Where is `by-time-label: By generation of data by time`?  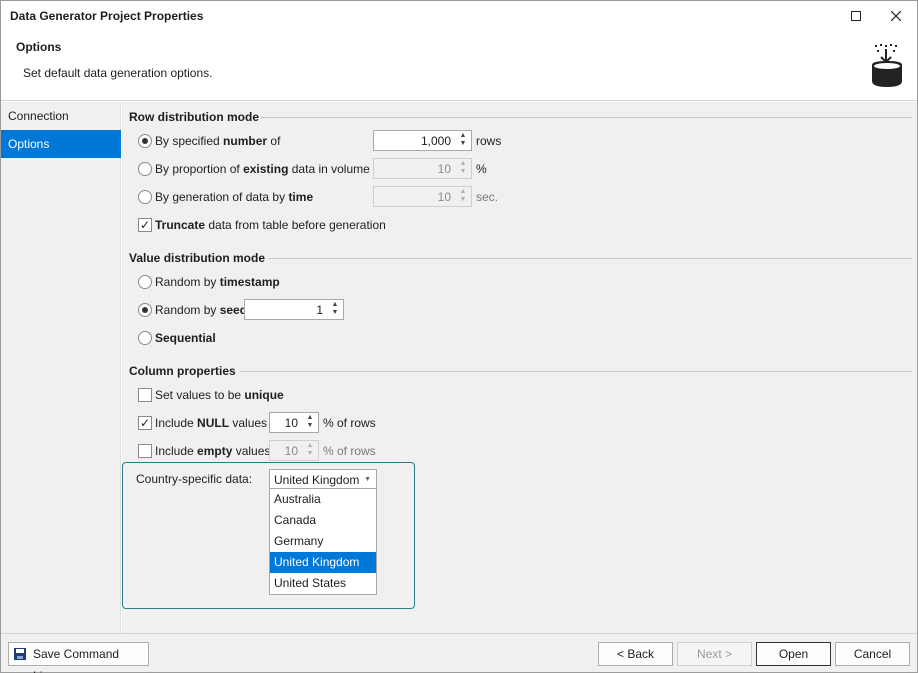
by-time-label: By generation of data by time is located at coordinates (234, 197).